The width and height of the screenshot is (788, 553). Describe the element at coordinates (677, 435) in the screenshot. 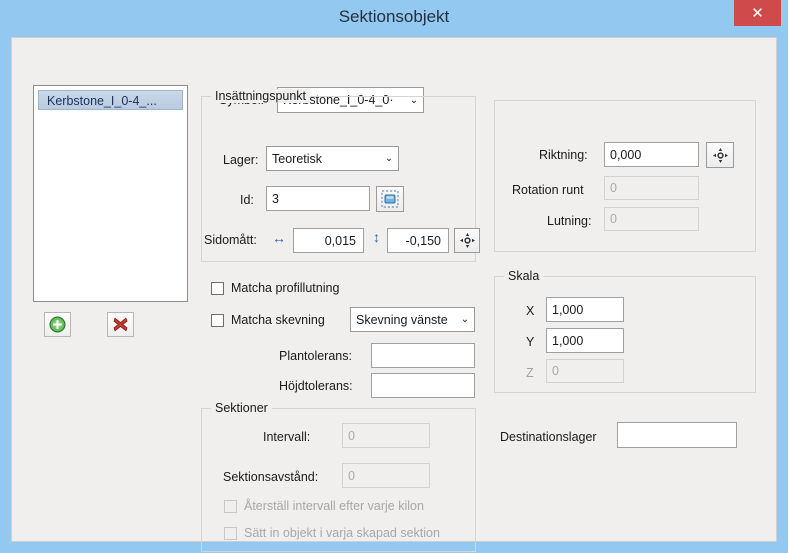

I see `destination-layer-input` at that location.